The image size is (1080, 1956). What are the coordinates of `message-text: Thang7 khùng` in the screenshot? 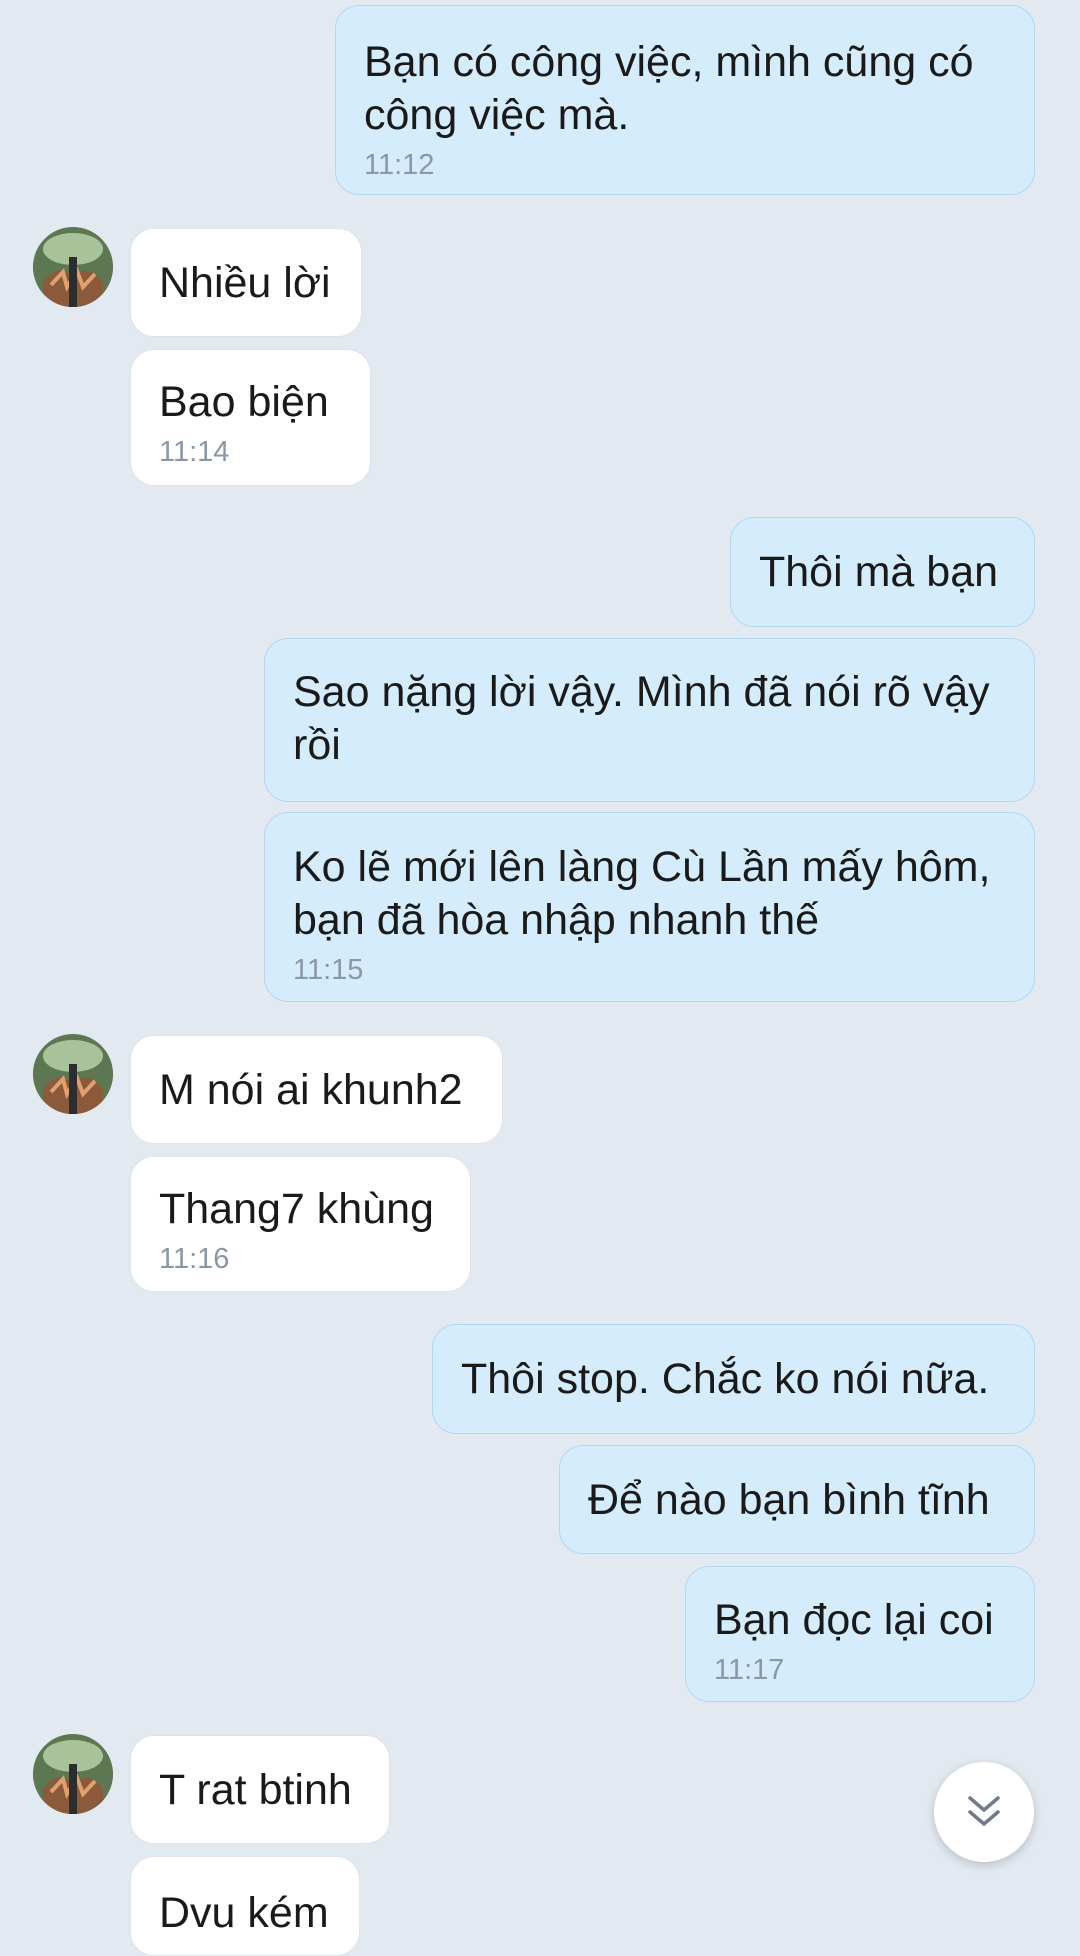 It's located at (296, 1209).